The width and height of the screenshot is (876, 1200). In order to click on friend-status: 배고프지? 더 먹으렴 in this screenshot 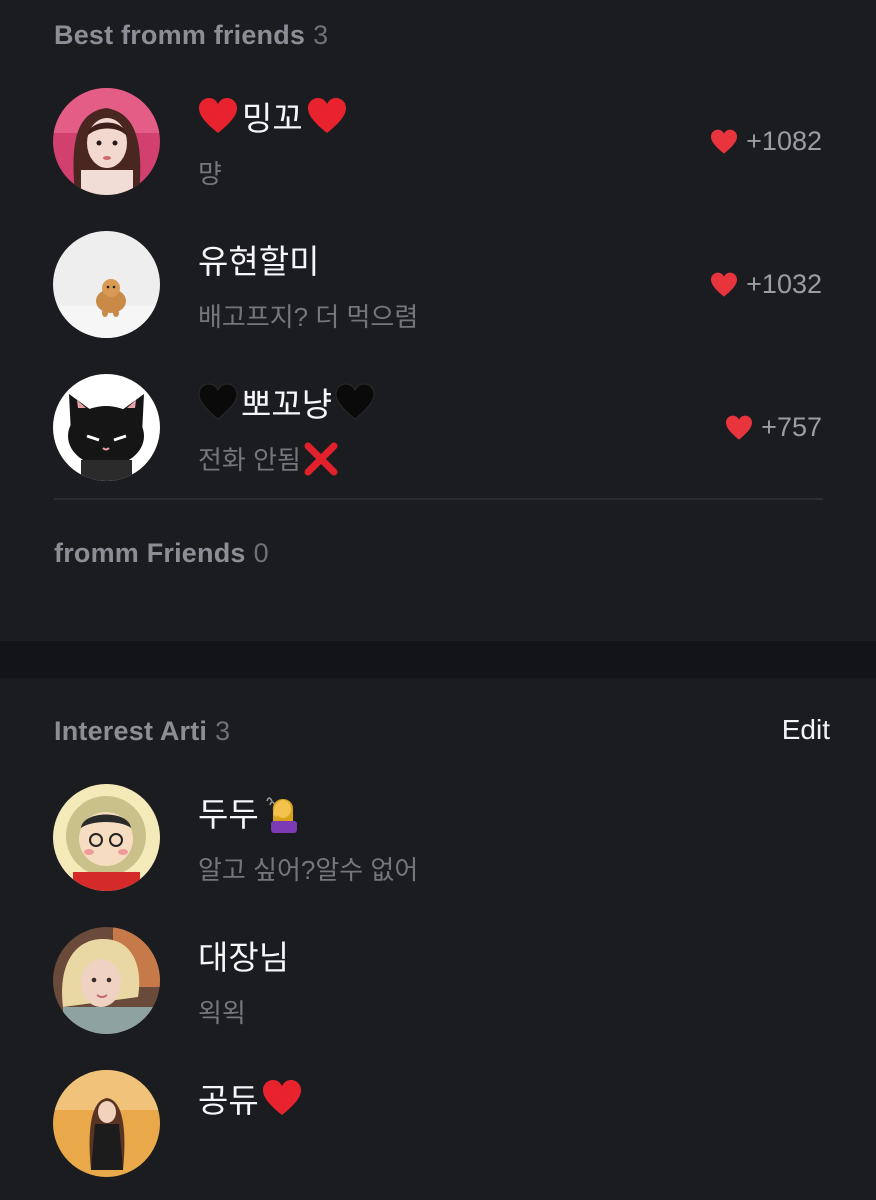, I will do `click(308, 317)`.